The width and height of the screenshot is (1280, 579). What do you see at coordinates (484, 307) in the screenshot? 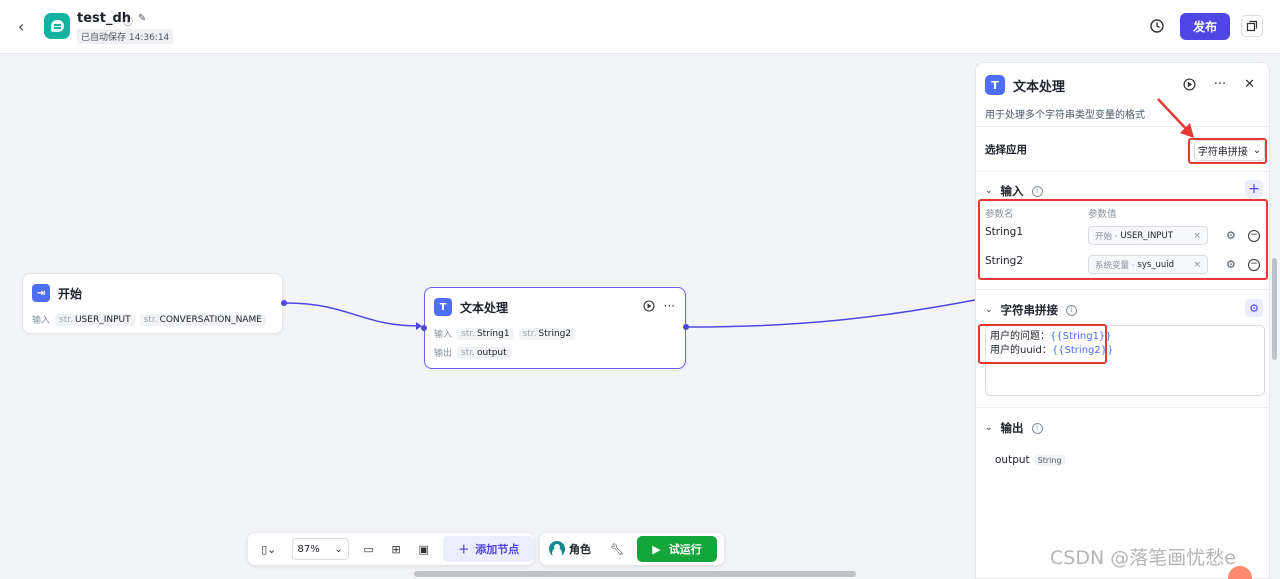
I see `text-node-title: 文本处理` at bounding box center [484, 307].